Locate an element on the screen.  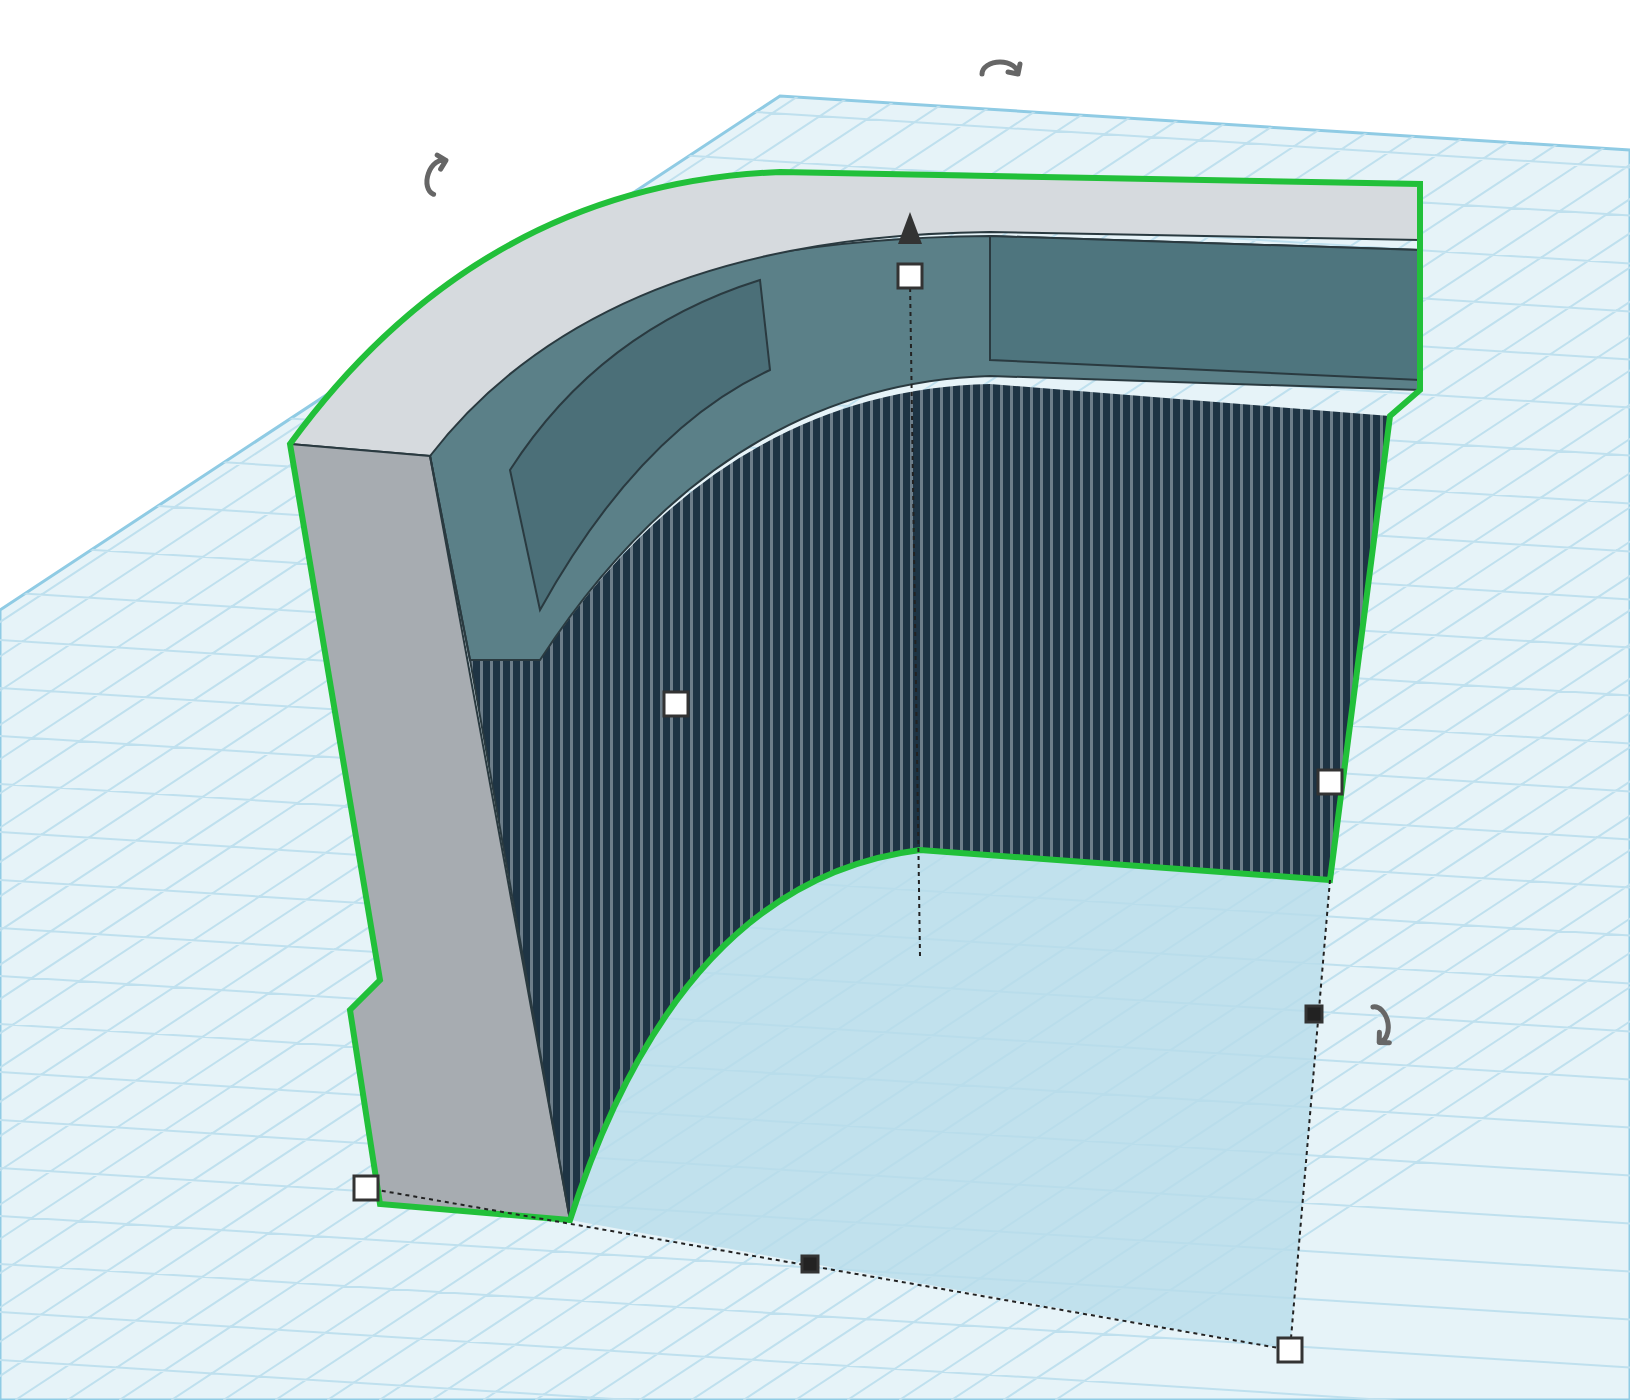
height-arrow-icon is located at coordinates (910, 228).